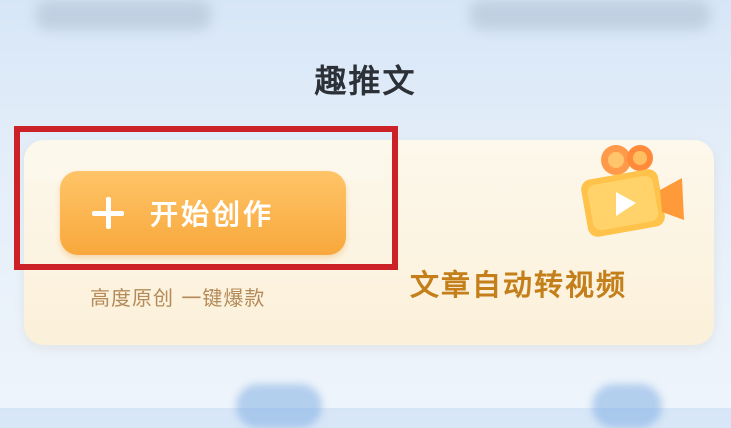  I want to click on start-creation-button: 开始创作, so click(203, 213).